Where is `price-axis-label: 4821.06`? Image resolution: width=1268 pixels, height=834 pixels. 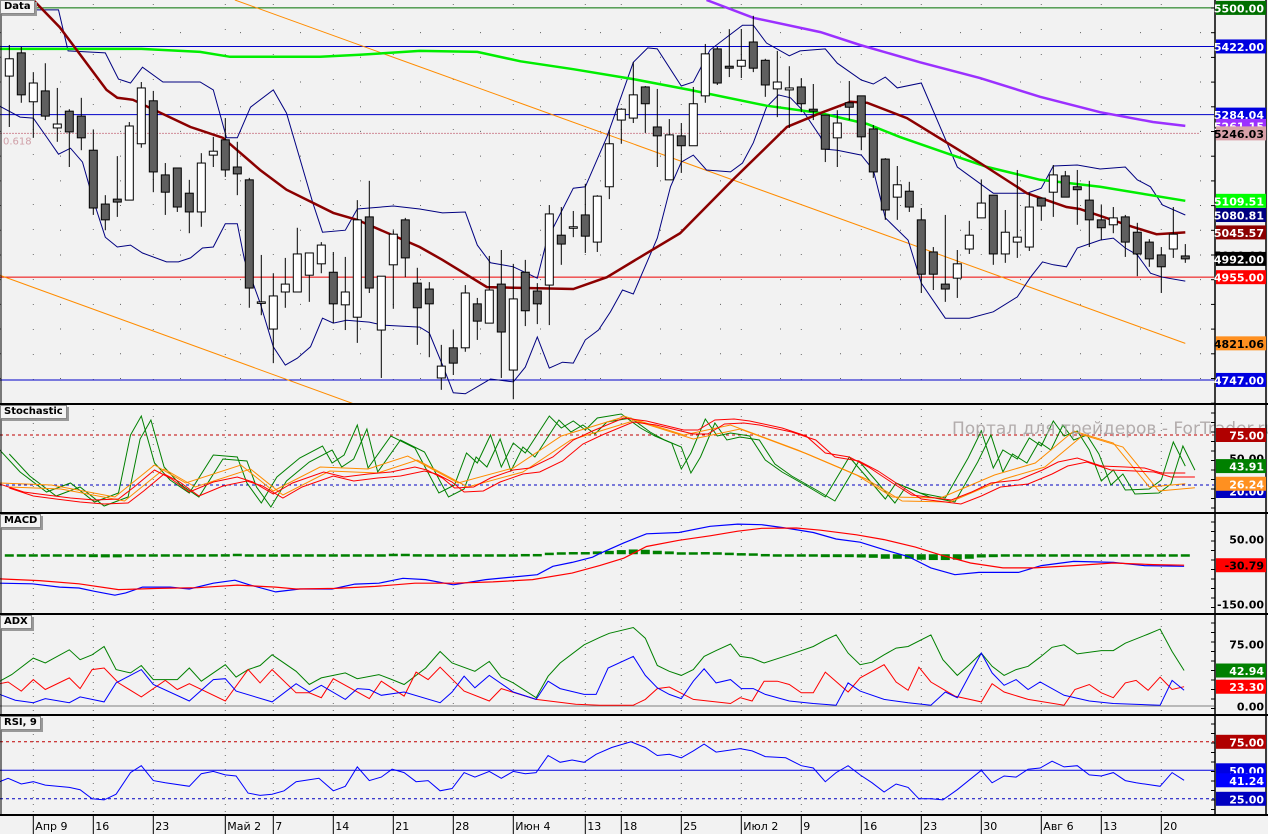
price-axis-label: 4821.06 is located at coordinates (1240, 343).